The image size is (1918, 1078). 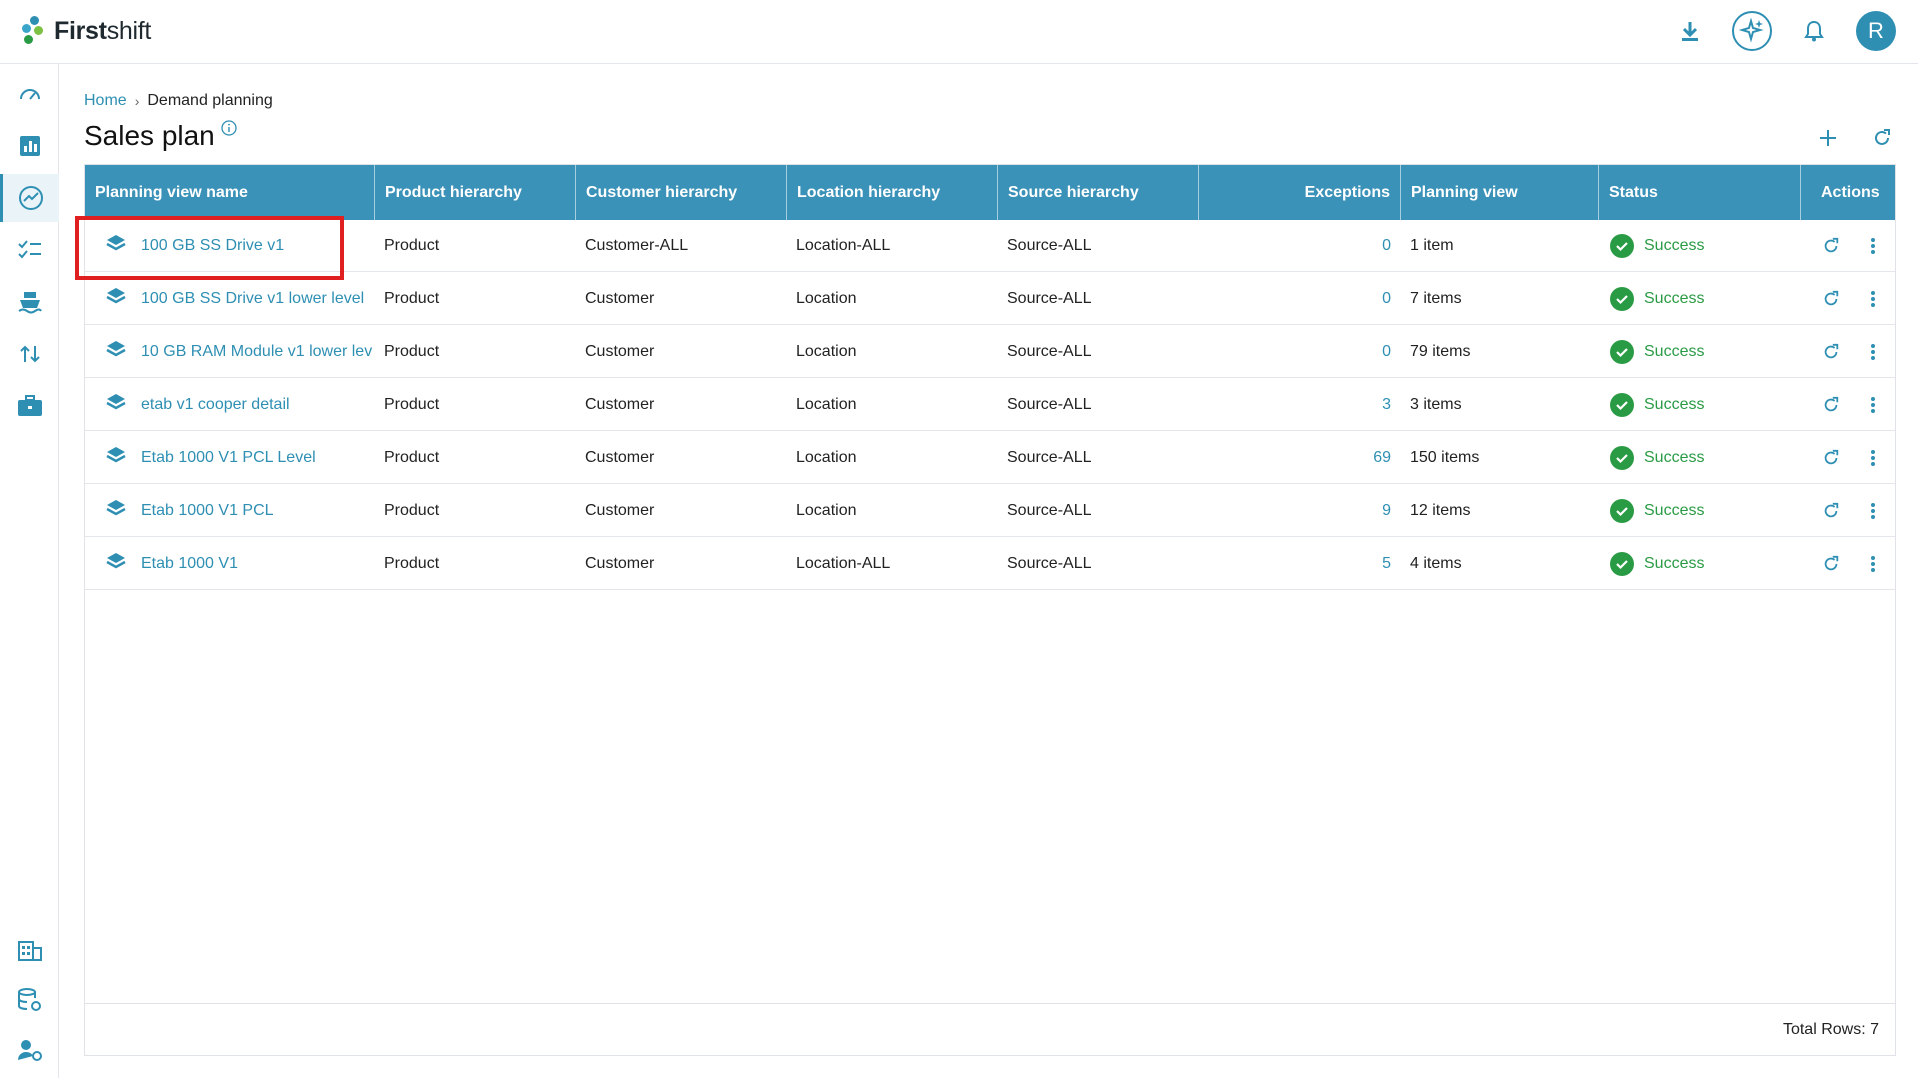 I want to click on trend-chart-icon, so click(x=31, y=198).